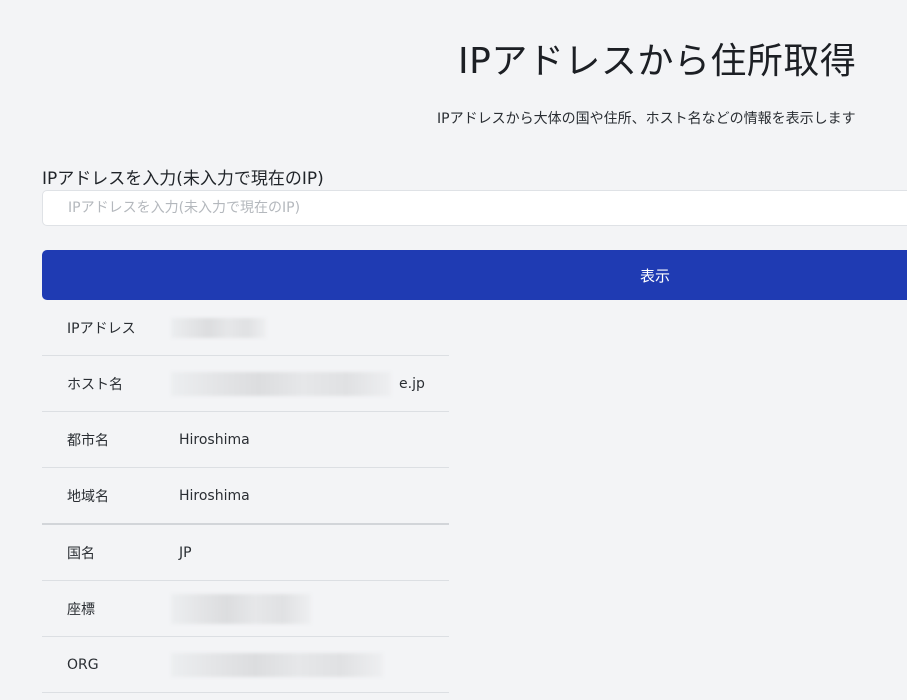  What do you see at coordinates (110, 496) in the screenshot?
I see `region-label: 地域名` at bounding box center [110, 496].